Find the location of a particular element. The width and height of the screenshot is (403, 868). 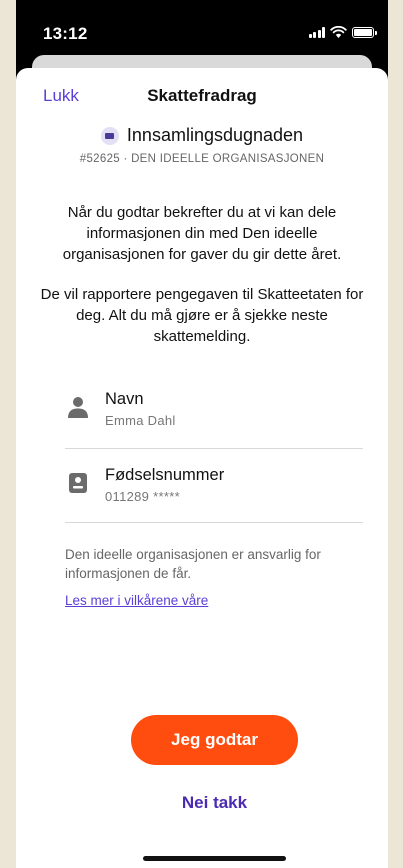

terms-link: Les mer i vilkårene våre is located at coordinates (136, 600).